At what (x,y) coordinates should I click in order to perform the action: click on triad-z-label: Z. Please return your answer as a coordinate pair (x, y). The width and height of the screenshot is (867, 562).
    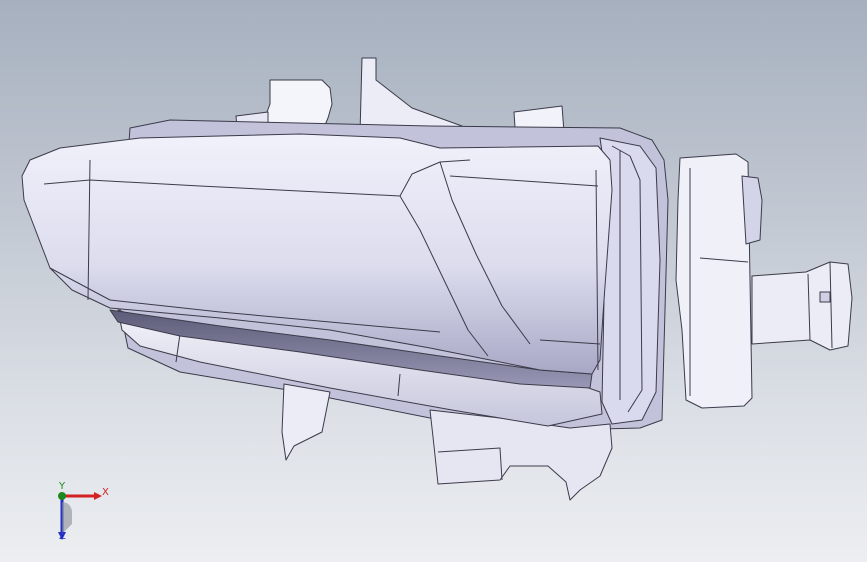
    Looking at the image, I should click on (62, 536).